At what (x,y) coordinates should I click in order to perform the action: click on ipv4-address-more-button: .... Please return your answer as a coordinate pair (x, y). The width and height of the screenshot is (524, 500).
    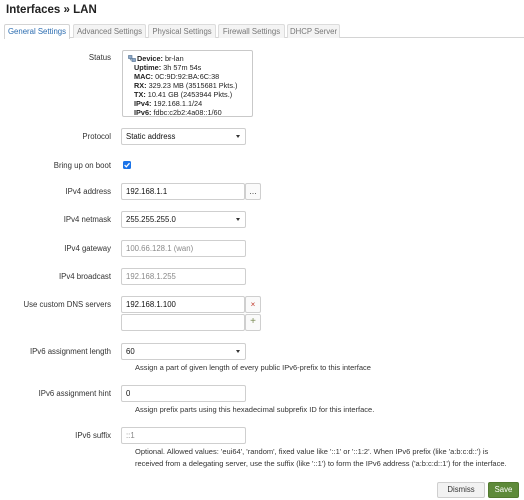
    Looking at the image, I should click on (253, 191).